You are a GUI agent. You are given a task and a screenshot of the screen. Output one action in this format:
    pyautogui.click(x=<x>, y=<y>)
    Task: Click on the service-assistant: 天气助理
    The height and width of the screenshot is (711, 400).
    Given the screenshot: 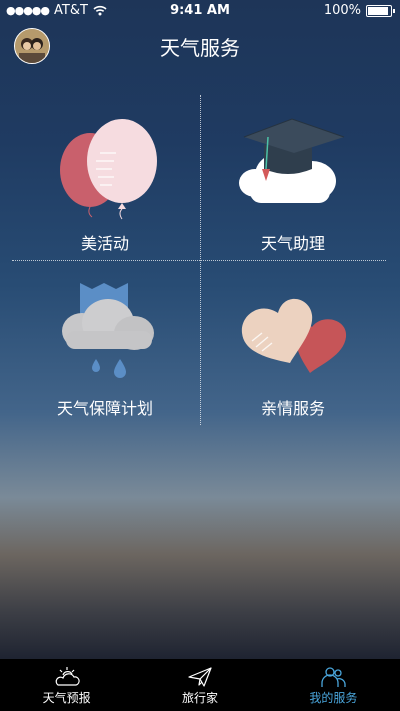 What is the action you would take?
    pyautogui.click(x=293, y=177)
    